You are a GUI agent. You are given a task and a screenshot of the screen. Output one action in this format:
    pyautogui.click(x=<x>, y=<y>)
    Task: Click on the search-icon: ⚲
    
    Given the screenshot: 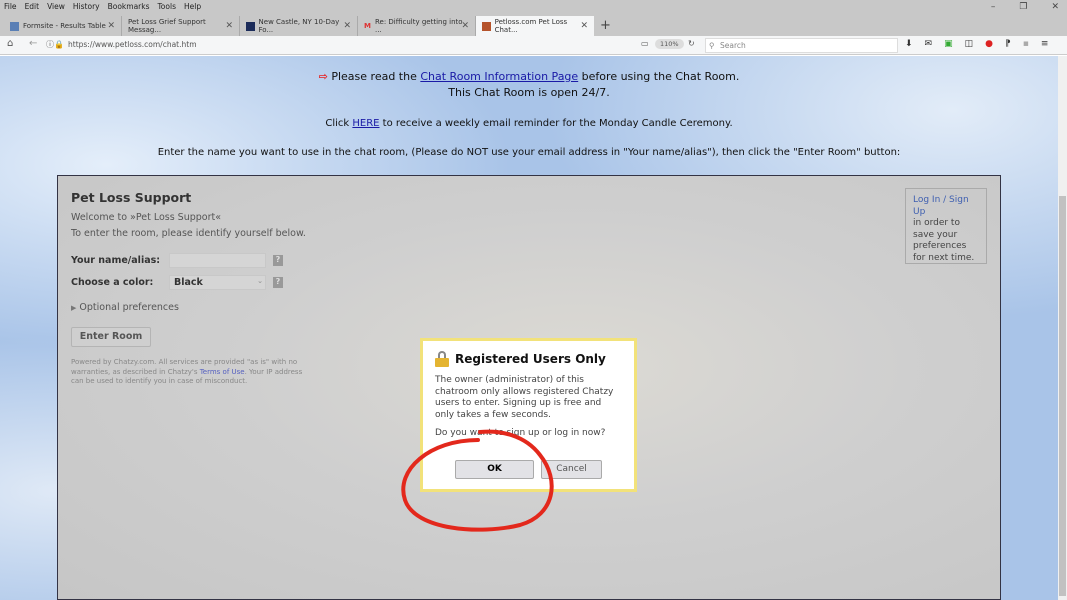 What is the action you would take?
    pyautogui.click(x=712, y=45)
    